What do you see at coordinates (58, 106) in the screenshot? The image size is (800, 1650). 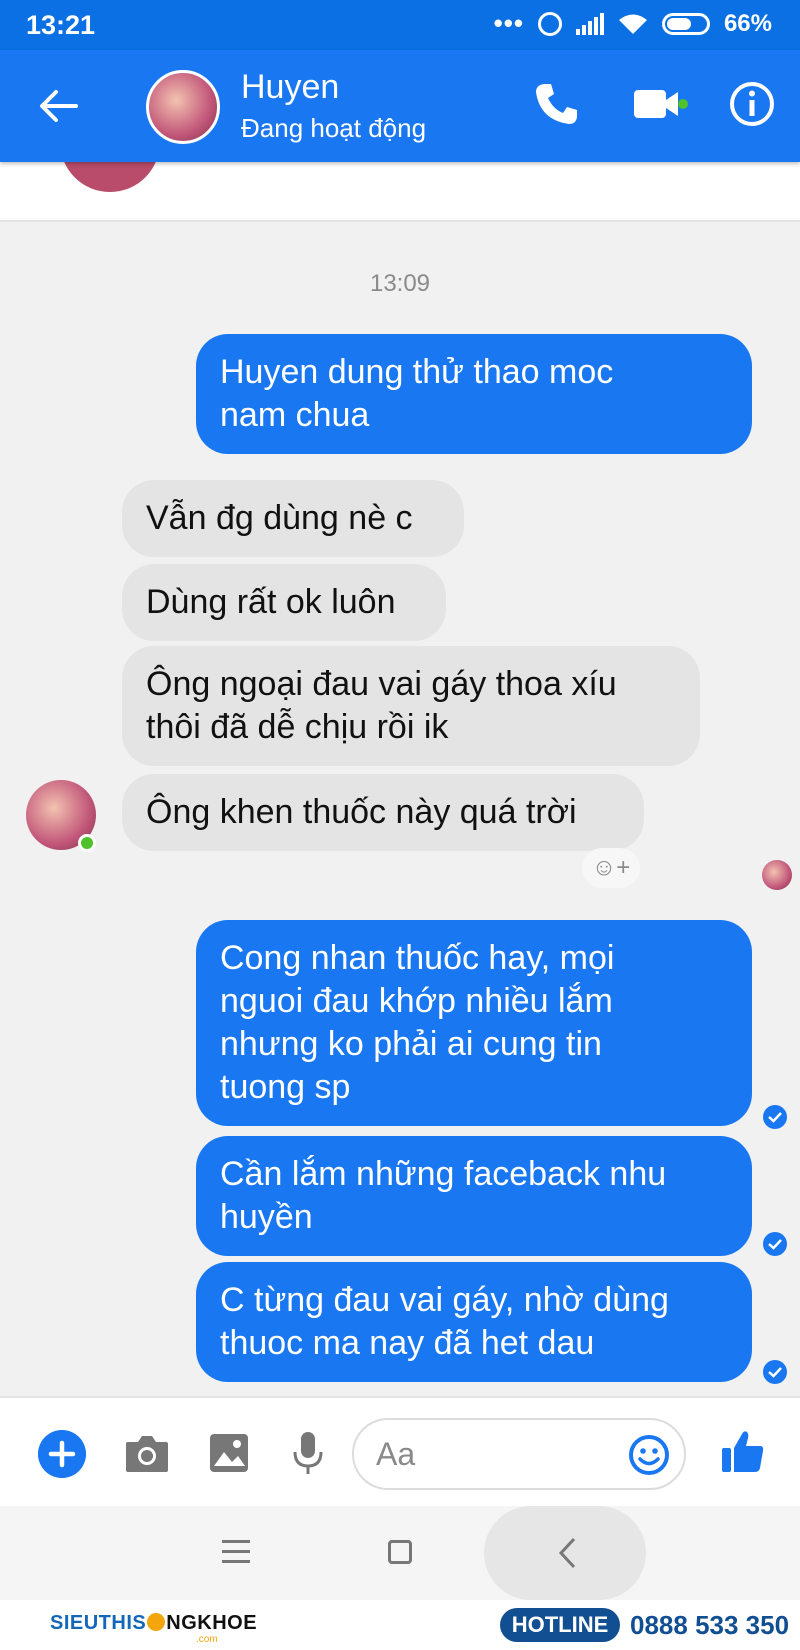 I see `back-arrow-icon` at bounding box center [58, 106].